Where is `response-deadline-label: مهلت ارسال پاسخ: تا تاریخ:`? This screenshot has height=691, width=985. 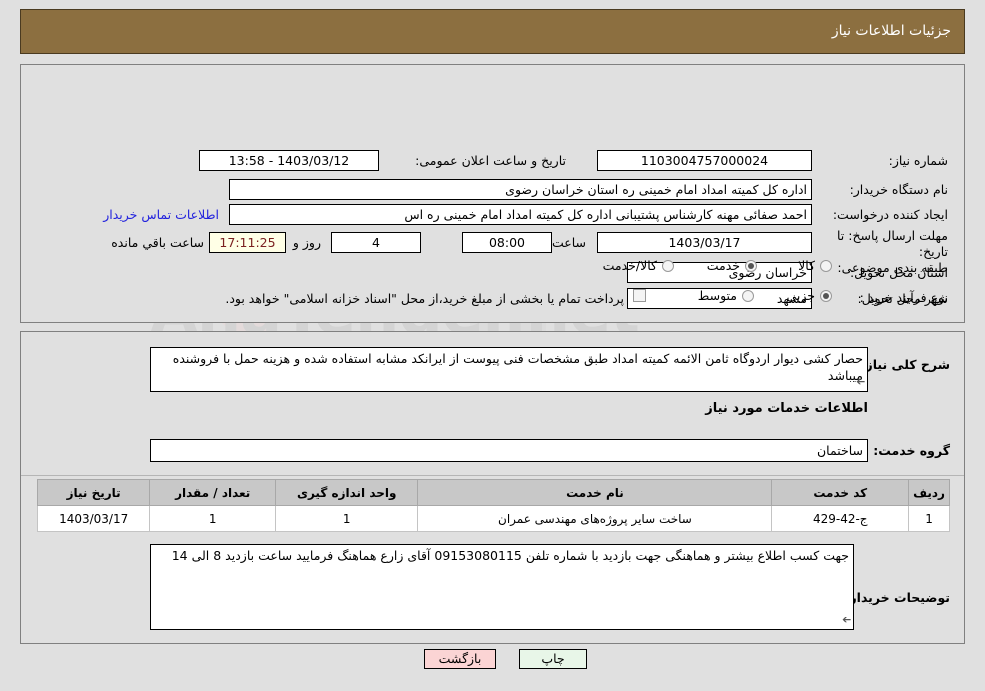
response-deadline-label: مهلت ارسال پاسخ: تا تاریخ: is located at coordinates (892, 243).